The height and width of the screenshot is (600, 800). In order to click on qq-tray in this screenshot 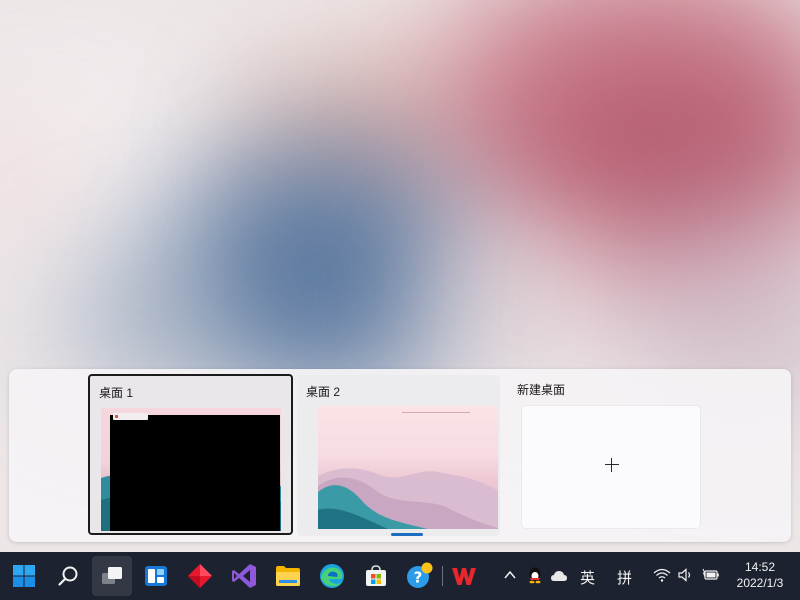, I will do `click(535, 577)`.